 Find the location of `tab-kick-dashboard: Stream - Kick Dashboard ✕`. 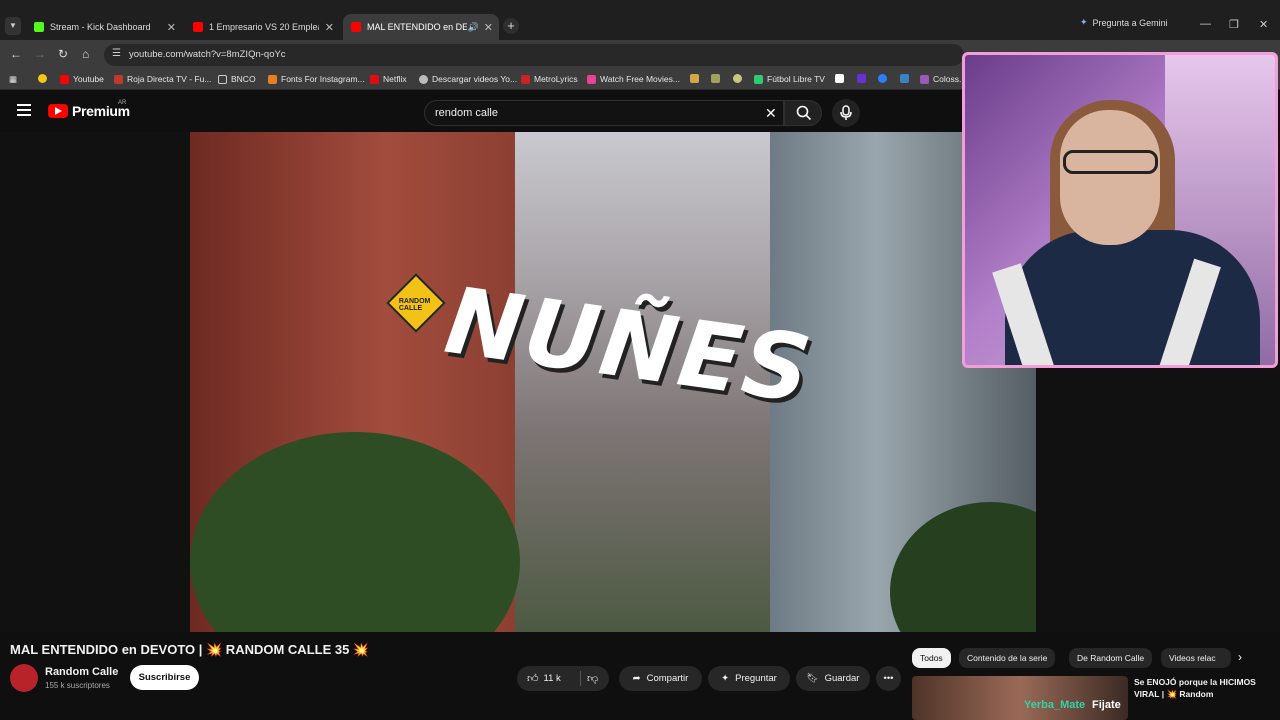

tab-kick-dashboard: Stream - Kick Dashboard ✕ is located at coordinates (104, 27).